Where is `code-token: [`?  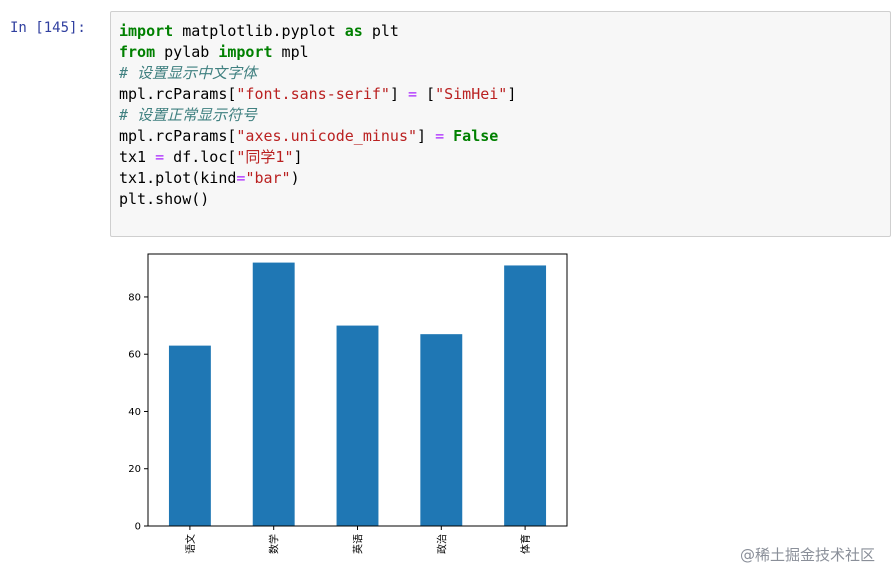
code-token: [ is located at coordinates (426, 94).